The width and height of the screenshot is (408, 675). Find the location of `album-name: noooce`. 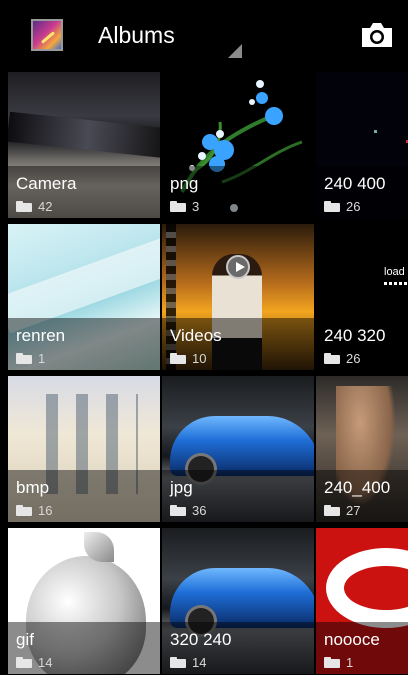

album-name: noooce is located at coordinates (352, 639).